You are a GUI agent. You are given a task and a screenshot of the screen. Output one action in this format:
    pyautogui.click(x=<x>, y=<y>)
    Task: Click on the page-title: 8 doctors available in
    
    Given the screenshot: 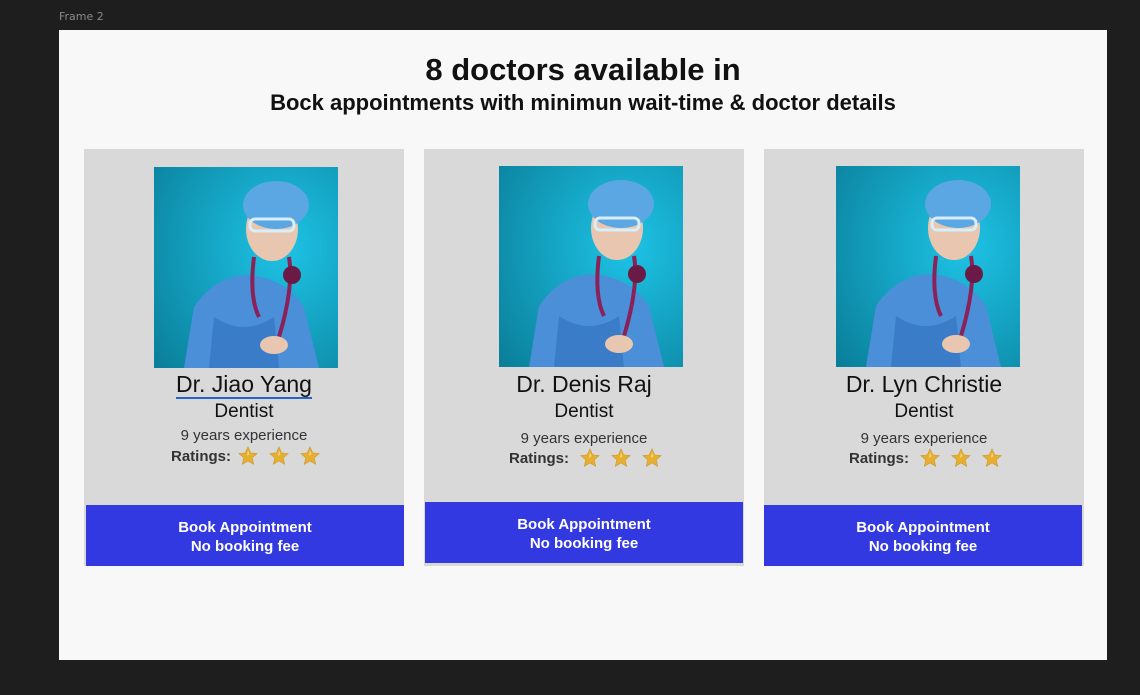 What is the action you would take?
    pyautogui.click(x=583, y=69)
    